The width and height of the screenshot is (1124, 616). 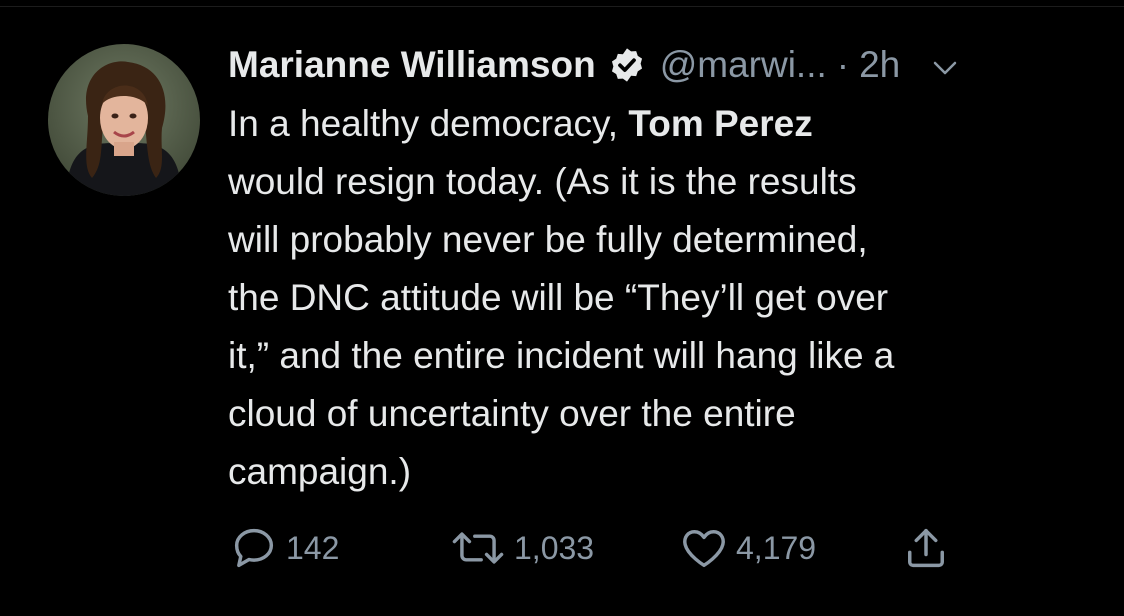 I want to click on reply-count: 142, so click(x=313, y=547).